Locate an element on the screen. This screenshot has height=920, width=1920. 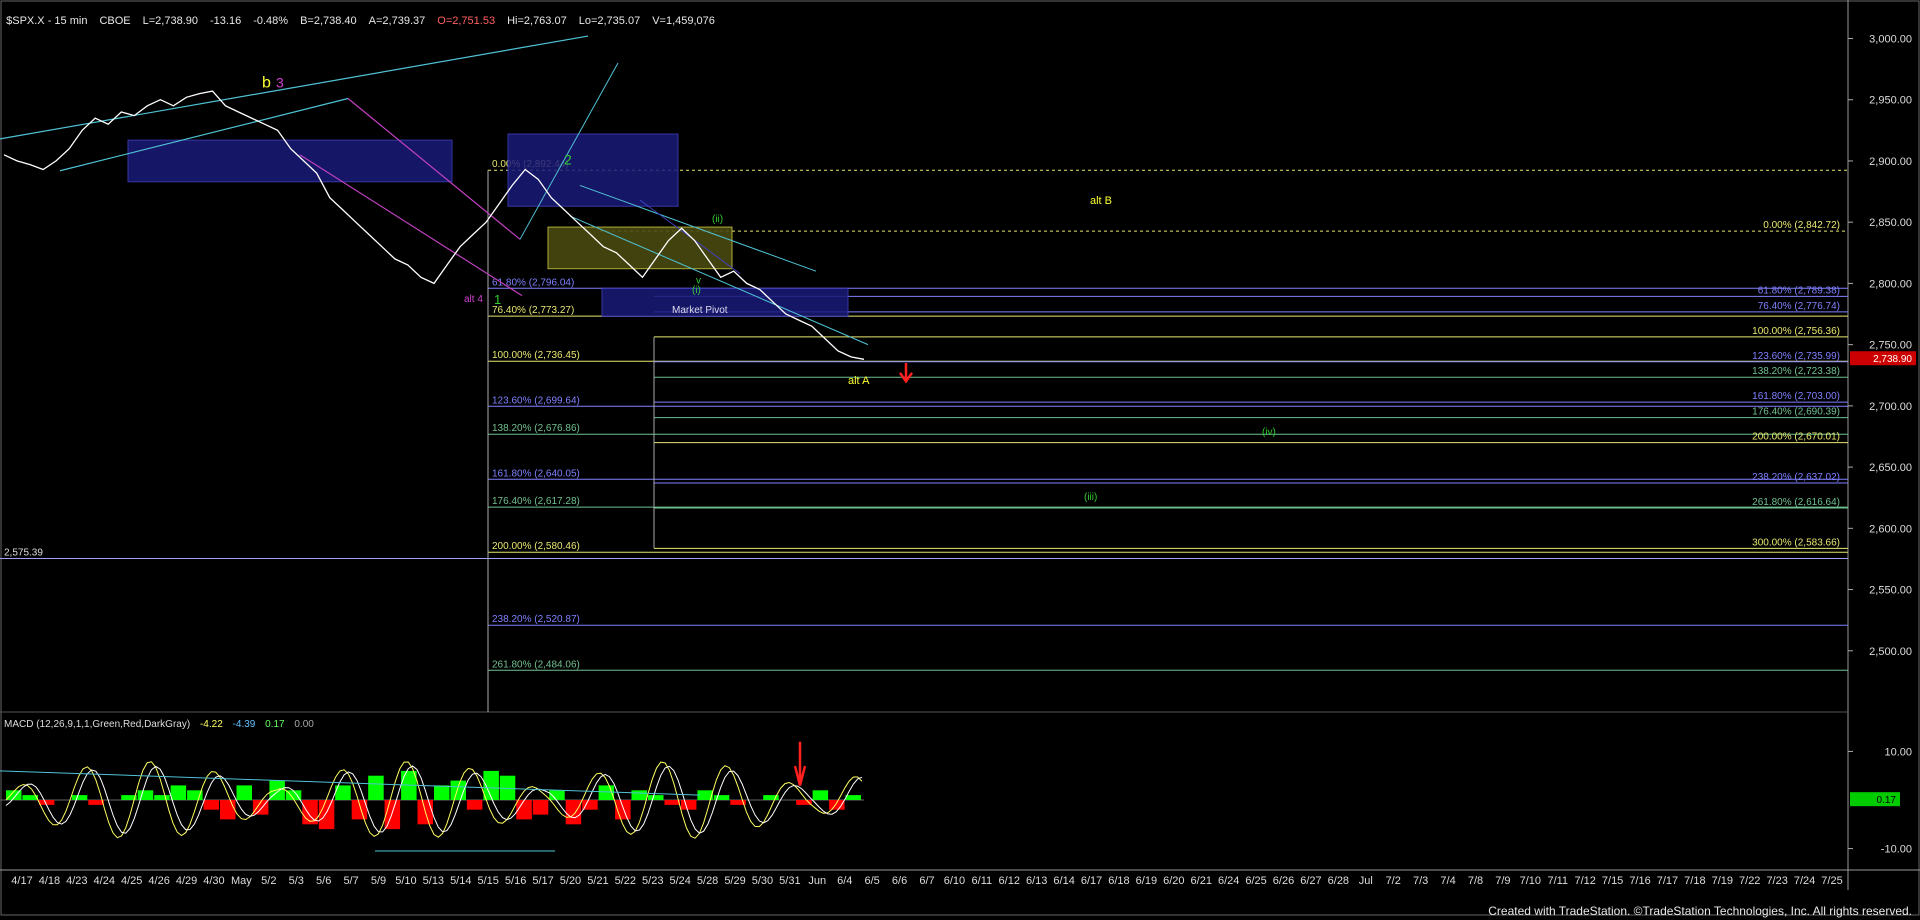
y-tick-label: 2,700.00 is located at coordinates (1890, 407).